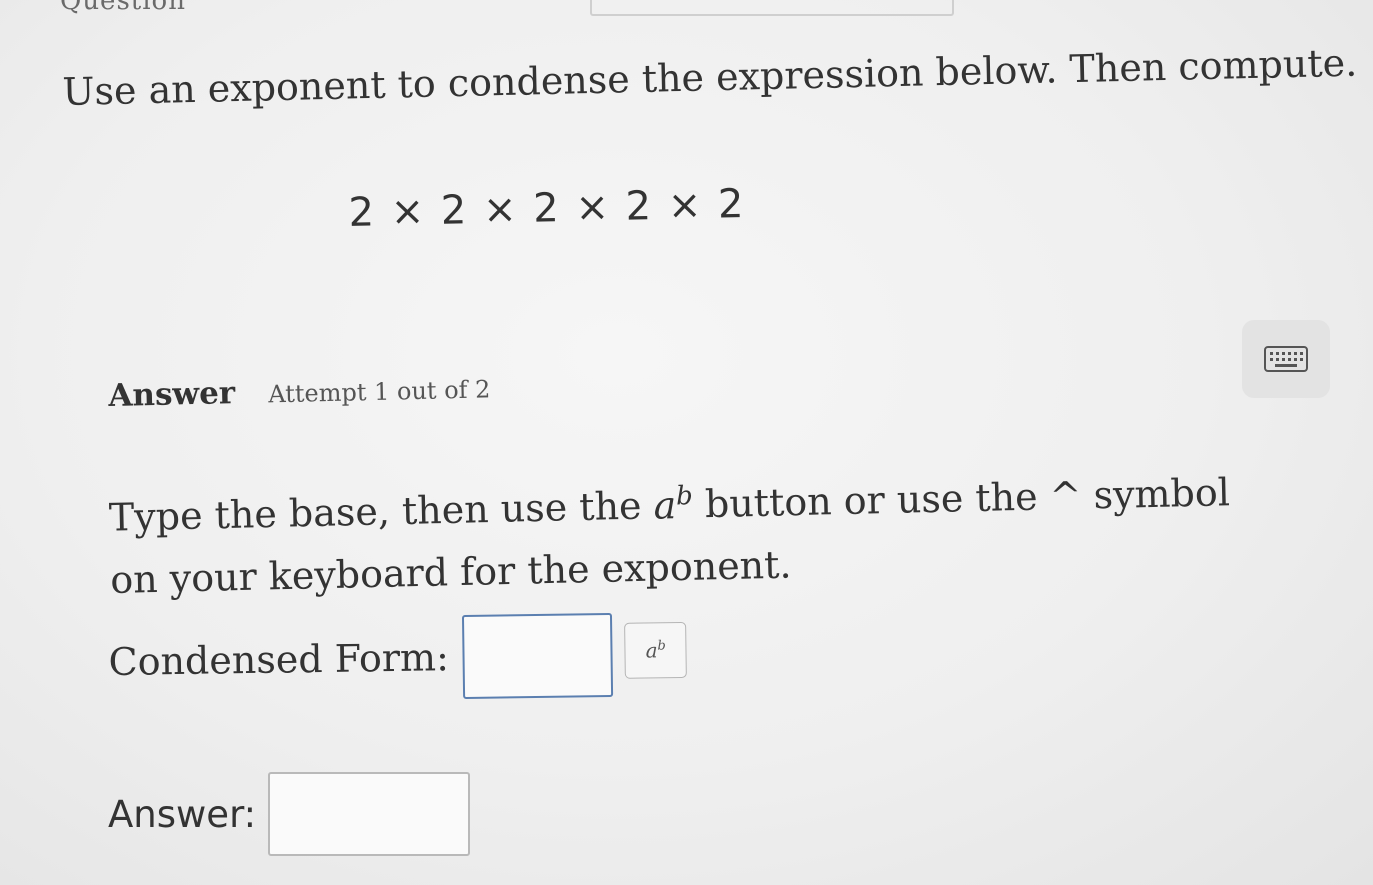 The width and height of the screenshot is (1373, 885). What do you see at coordinates (375, 511) in the screenshot?
I see `instruction-text-part1: Type the base, then use the` at bounding box center [375, 511].